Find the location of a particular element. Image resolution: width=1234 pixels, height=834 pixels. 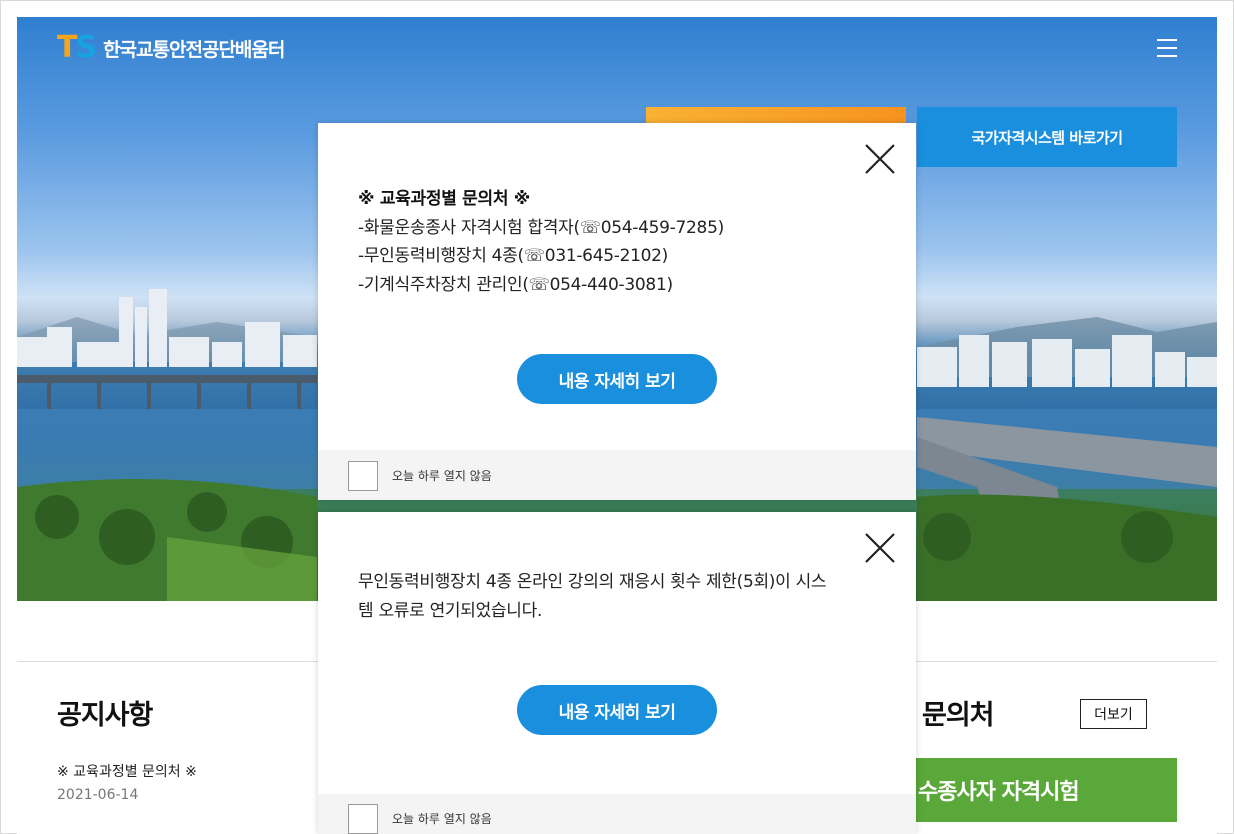

inquiry-section-title: 문의처 is located at coordinates (958, 715).